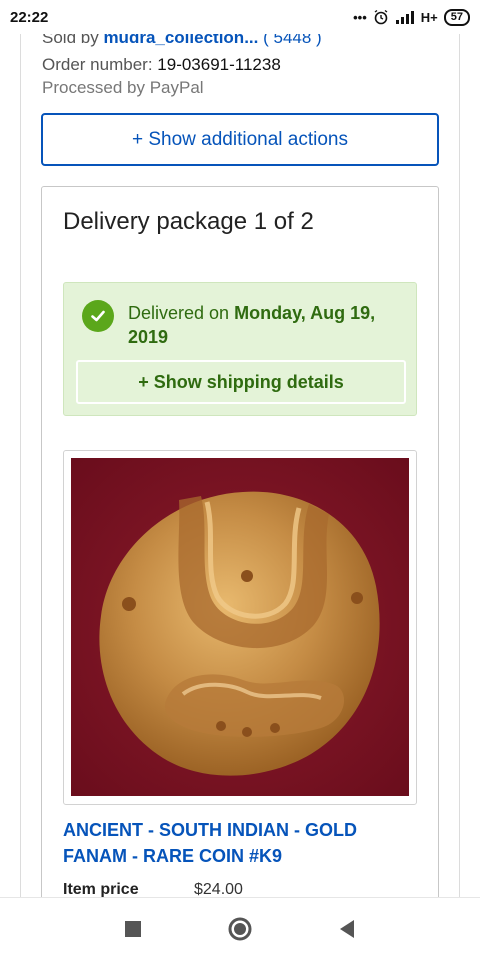 This screenshot has height=960, width=480. I want to click on order-number-row: Order number: 19-03691-11238, so click(161, 65).